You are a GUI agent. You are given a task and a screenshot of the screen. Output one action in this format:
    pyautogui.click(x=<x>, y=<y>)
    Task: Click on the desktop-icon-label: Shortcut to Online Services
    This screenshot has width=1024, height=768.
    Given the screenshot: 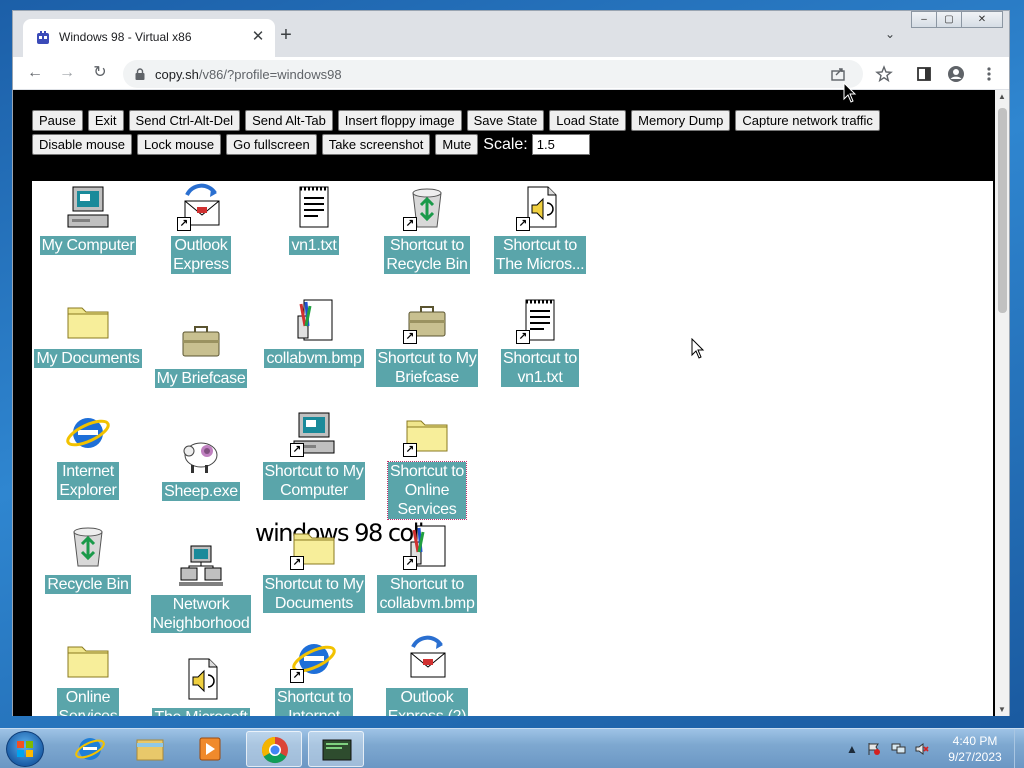 What is the action you would take?
    pyautogui.click(x=427, y=490)
    